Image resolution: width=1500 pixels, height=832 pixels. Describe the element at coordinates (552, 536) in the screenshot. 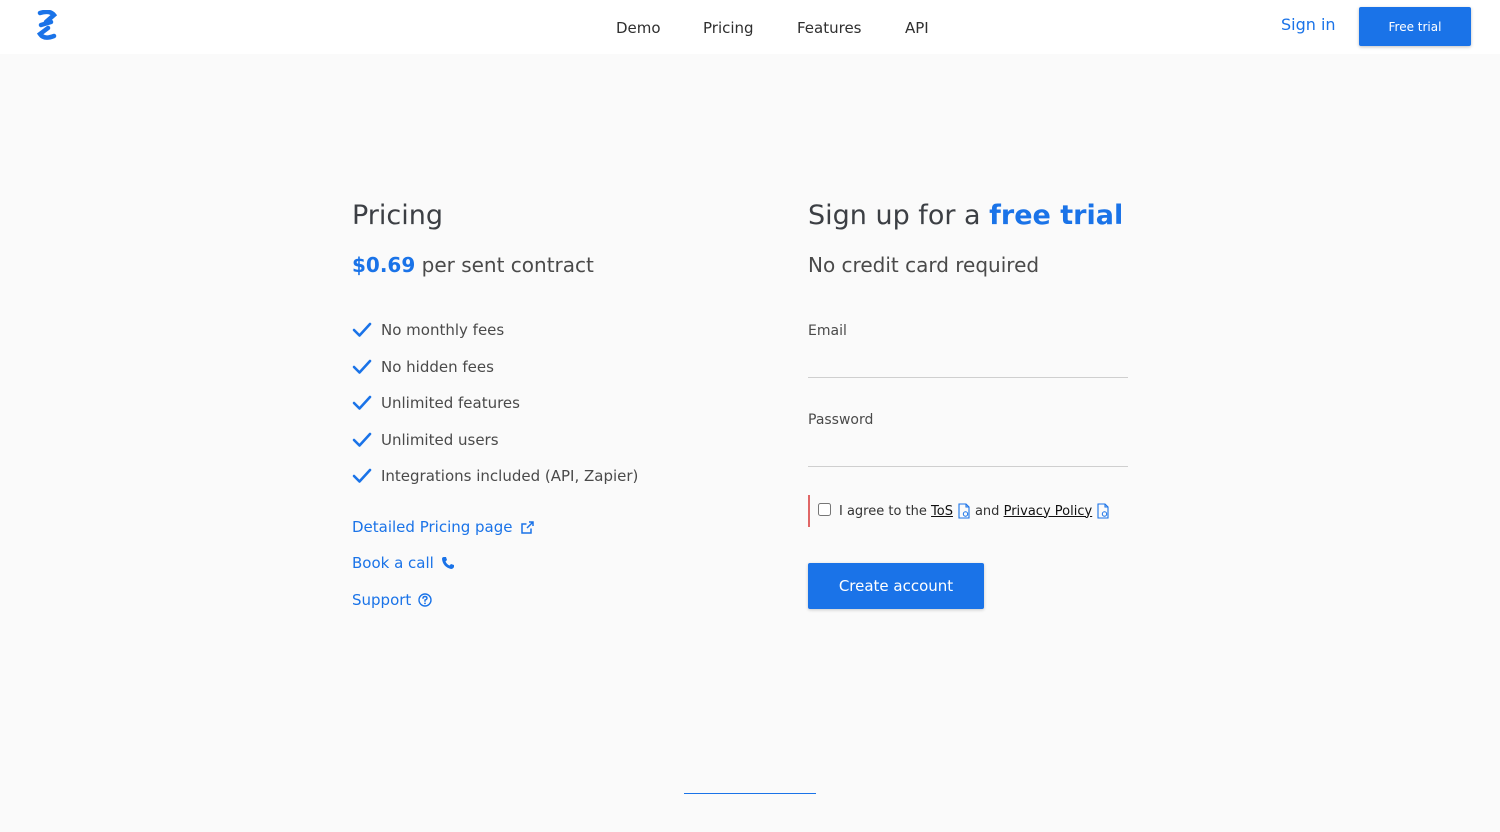

I see `detailed-pricing-link: Detailed Pricing page` at that location.